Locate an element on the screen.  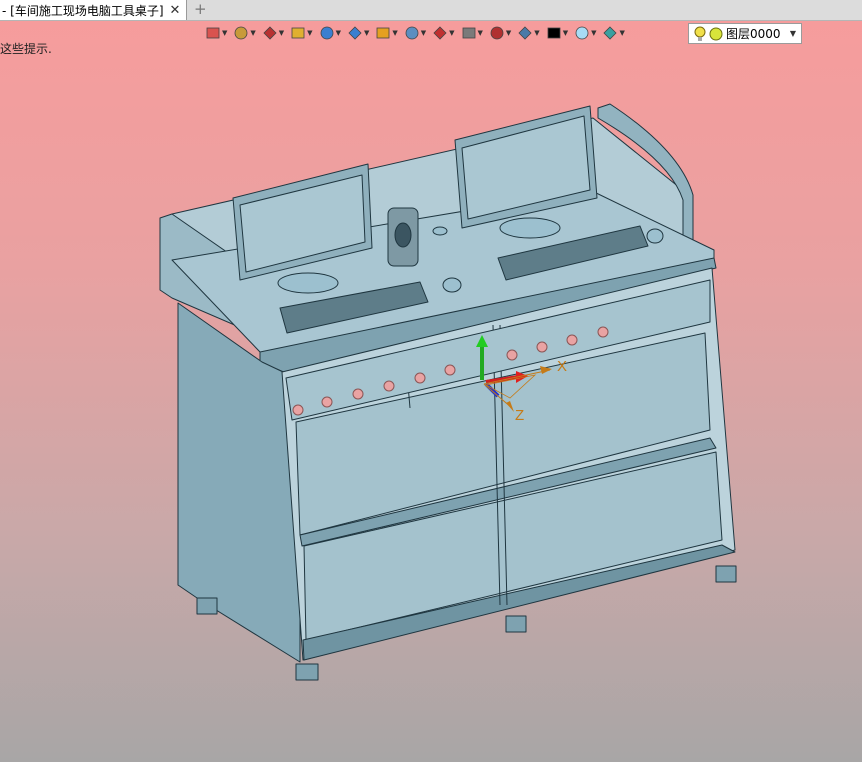
render-mode-button: ▼ is located at coordinates (301, 33).